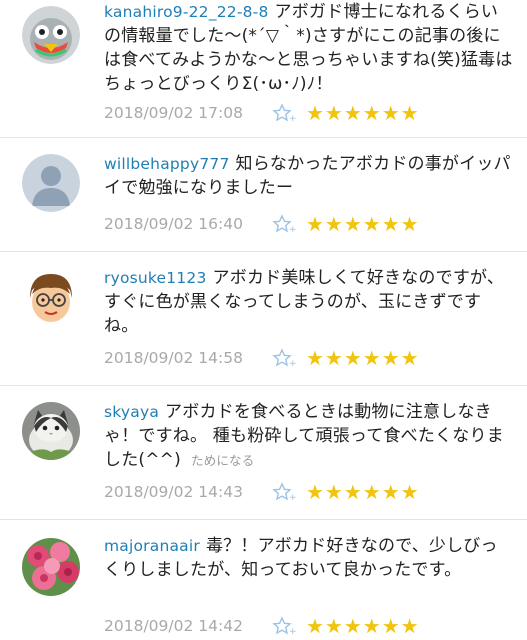 Image resolution: width=527 pixels, height=640 pixels. Describe the element at coordinates (155, 278) in the screenshot. I see `comment-username: ryosuke1123` at that location.